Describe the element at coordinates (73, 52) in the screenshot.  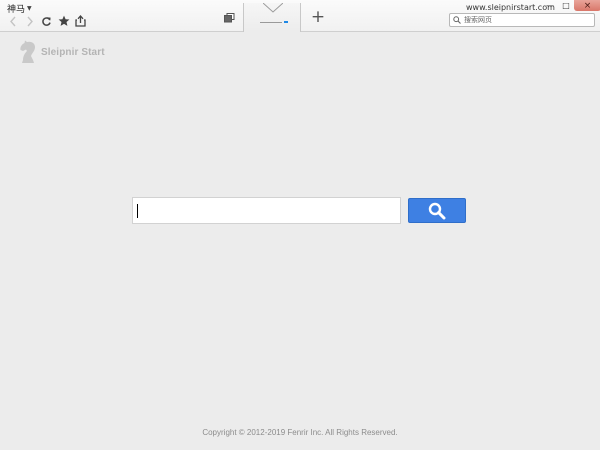
I see `brand-name: Sleipnir Start` at that location.